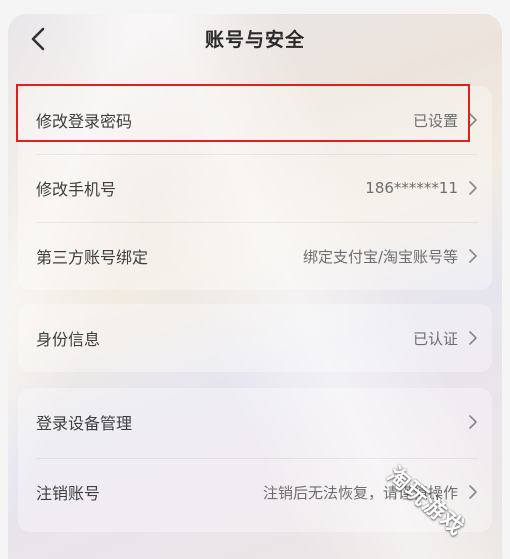 This screenshot has width=510, height=559. I want to click on row-device-management: 登录设备管理, so click(255, 422).